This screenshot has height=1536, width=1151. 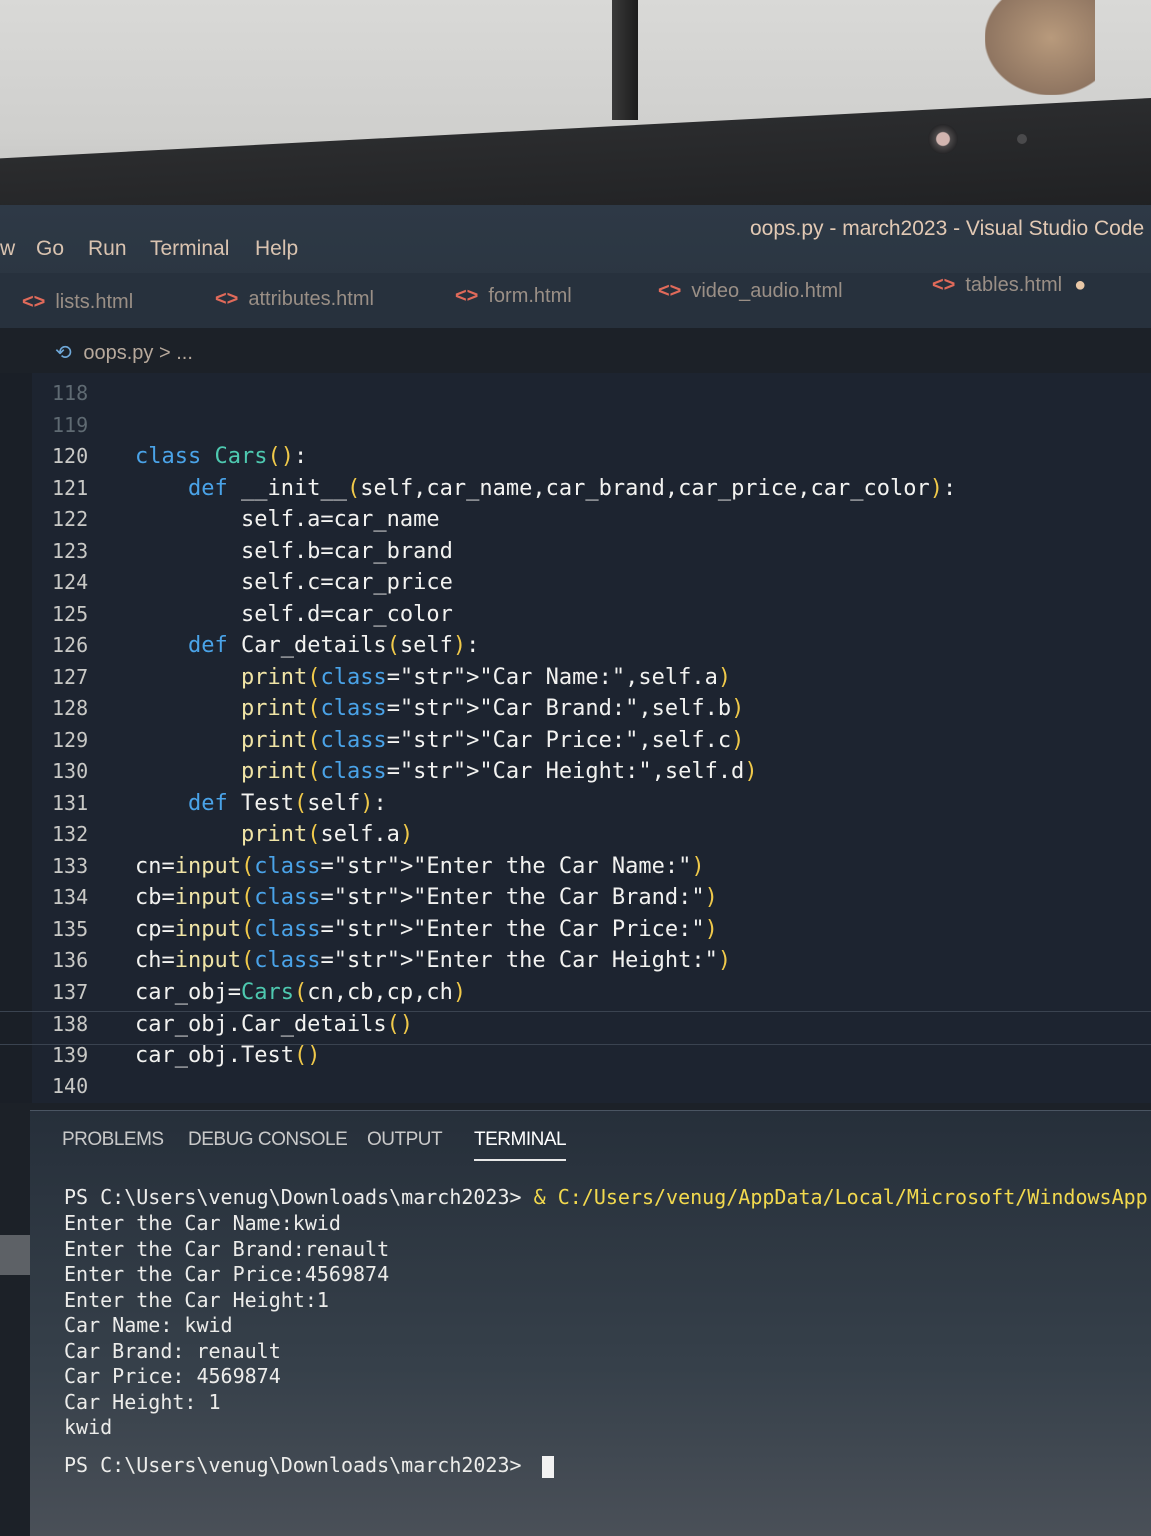 What do you see at coordinates (575, 460) in the screenshot?
I see `code-line: 120 class Cars():` at bounding box center [575, 460].